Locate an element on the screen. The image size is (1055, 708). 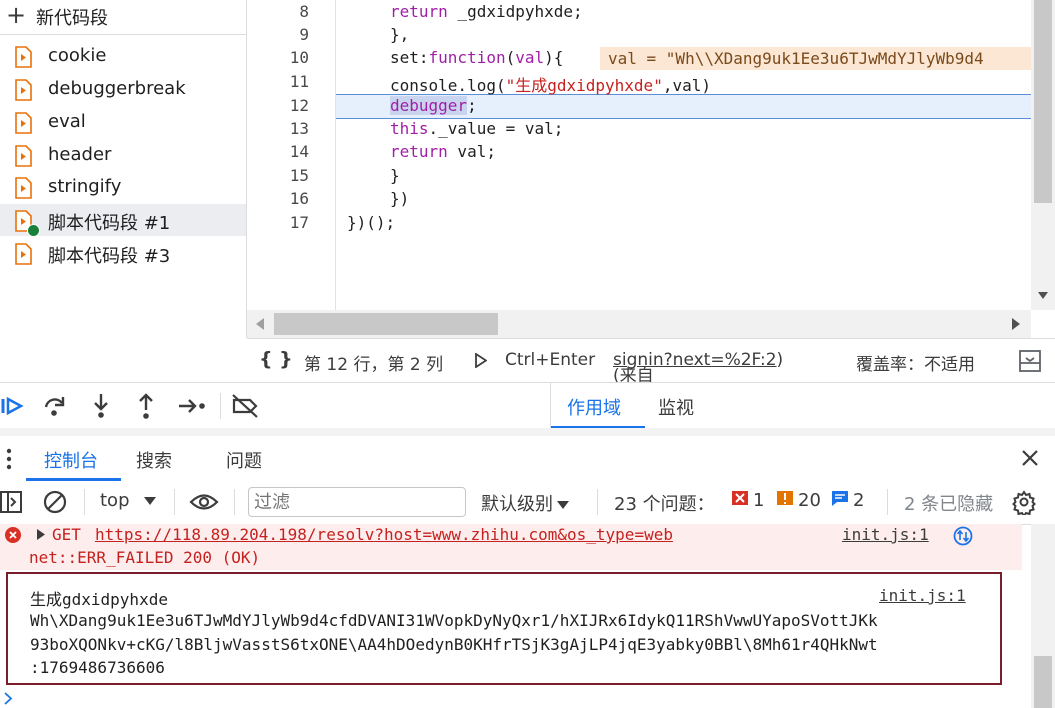
resume-icon is located at coordinates (15, 406).